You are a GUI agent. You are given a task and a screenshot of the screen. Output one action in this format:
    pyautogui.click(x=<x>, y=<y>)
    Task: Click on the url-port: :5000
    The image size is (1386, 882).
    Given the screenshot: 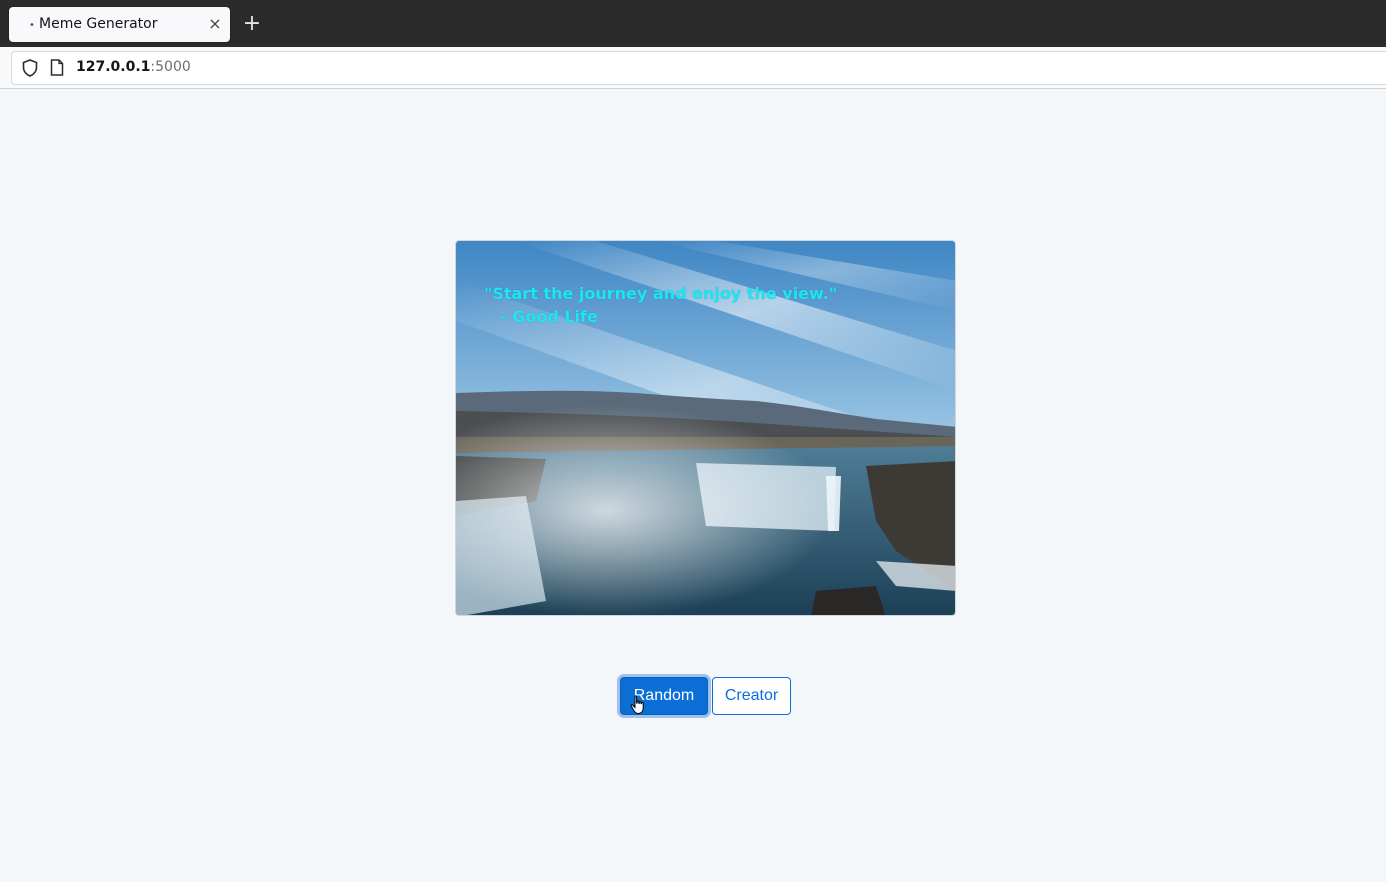 What is the action you would take?
    pyautogui.click(x=170, y=67)
    